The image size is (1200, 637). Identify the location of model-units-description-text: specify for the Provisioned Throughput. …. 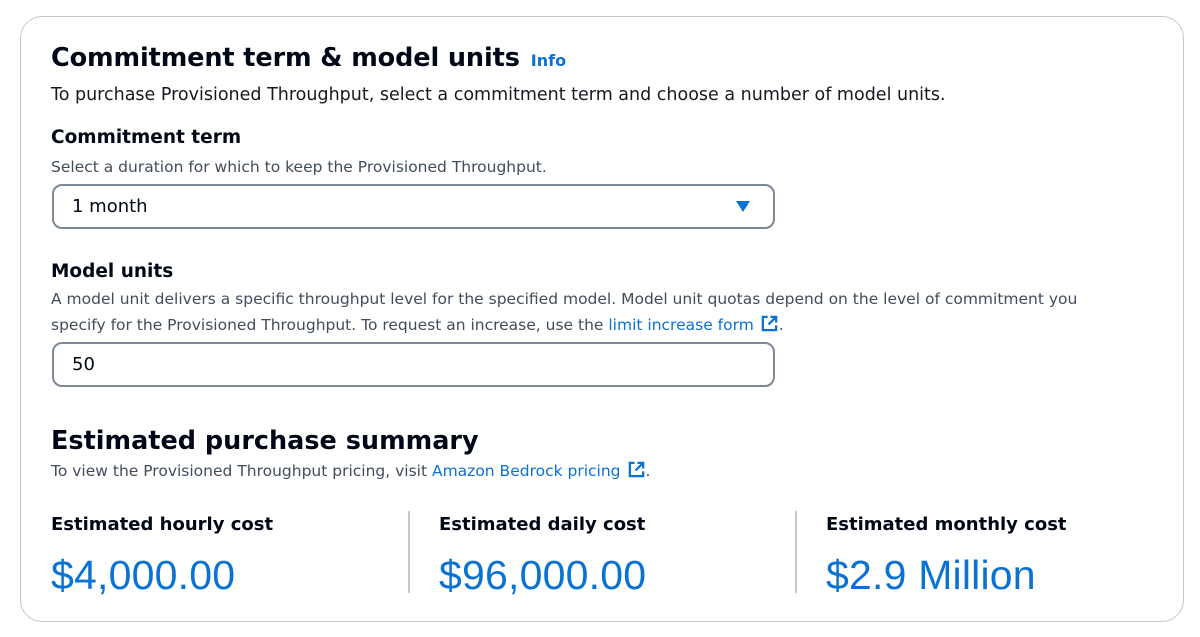
(330, 325).